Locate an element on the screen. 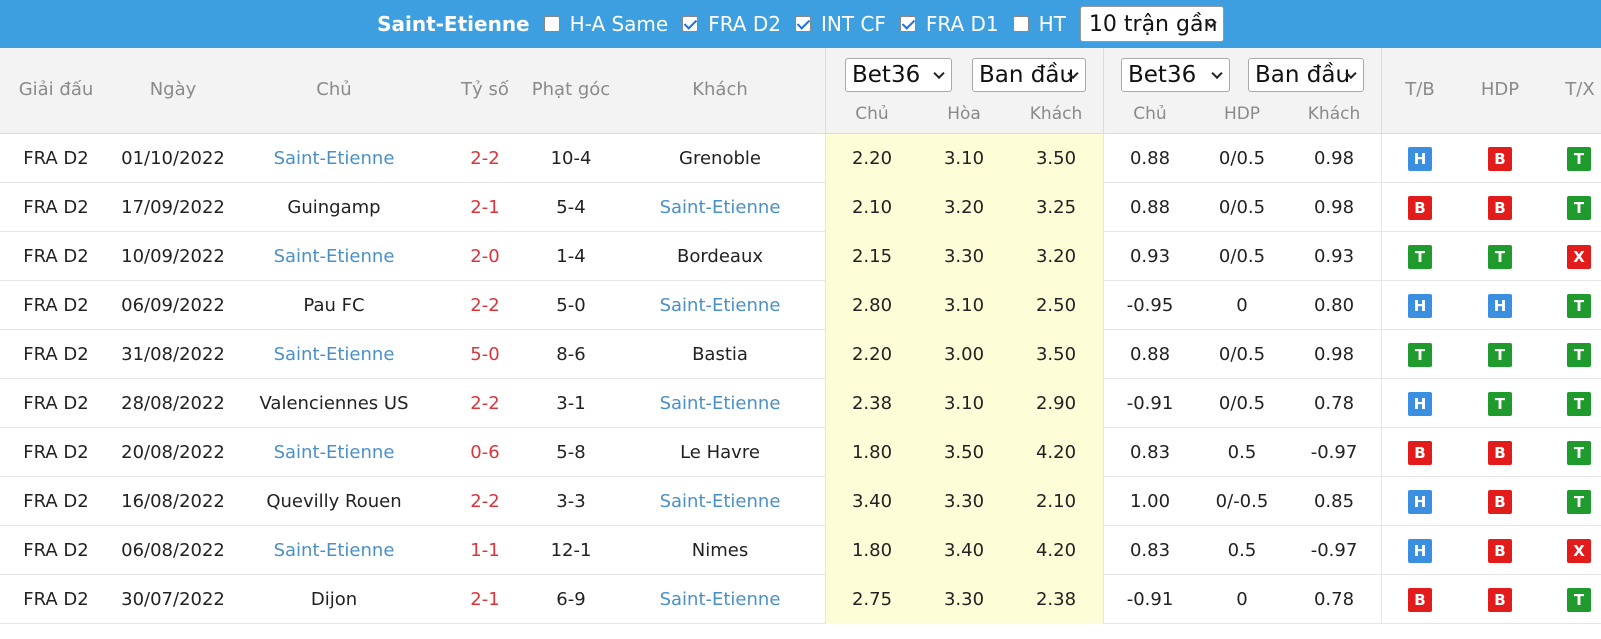  checkbox-ht is located at coordinates (1020, 24).